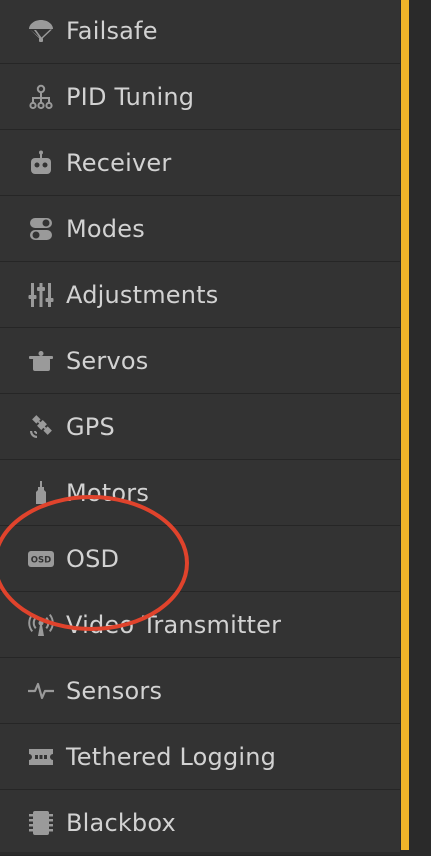 This screenshot has height=856, width=431. Describe the element at coordinates (41, 97) in the screenshot. I see `sitemap-icon` at that location.